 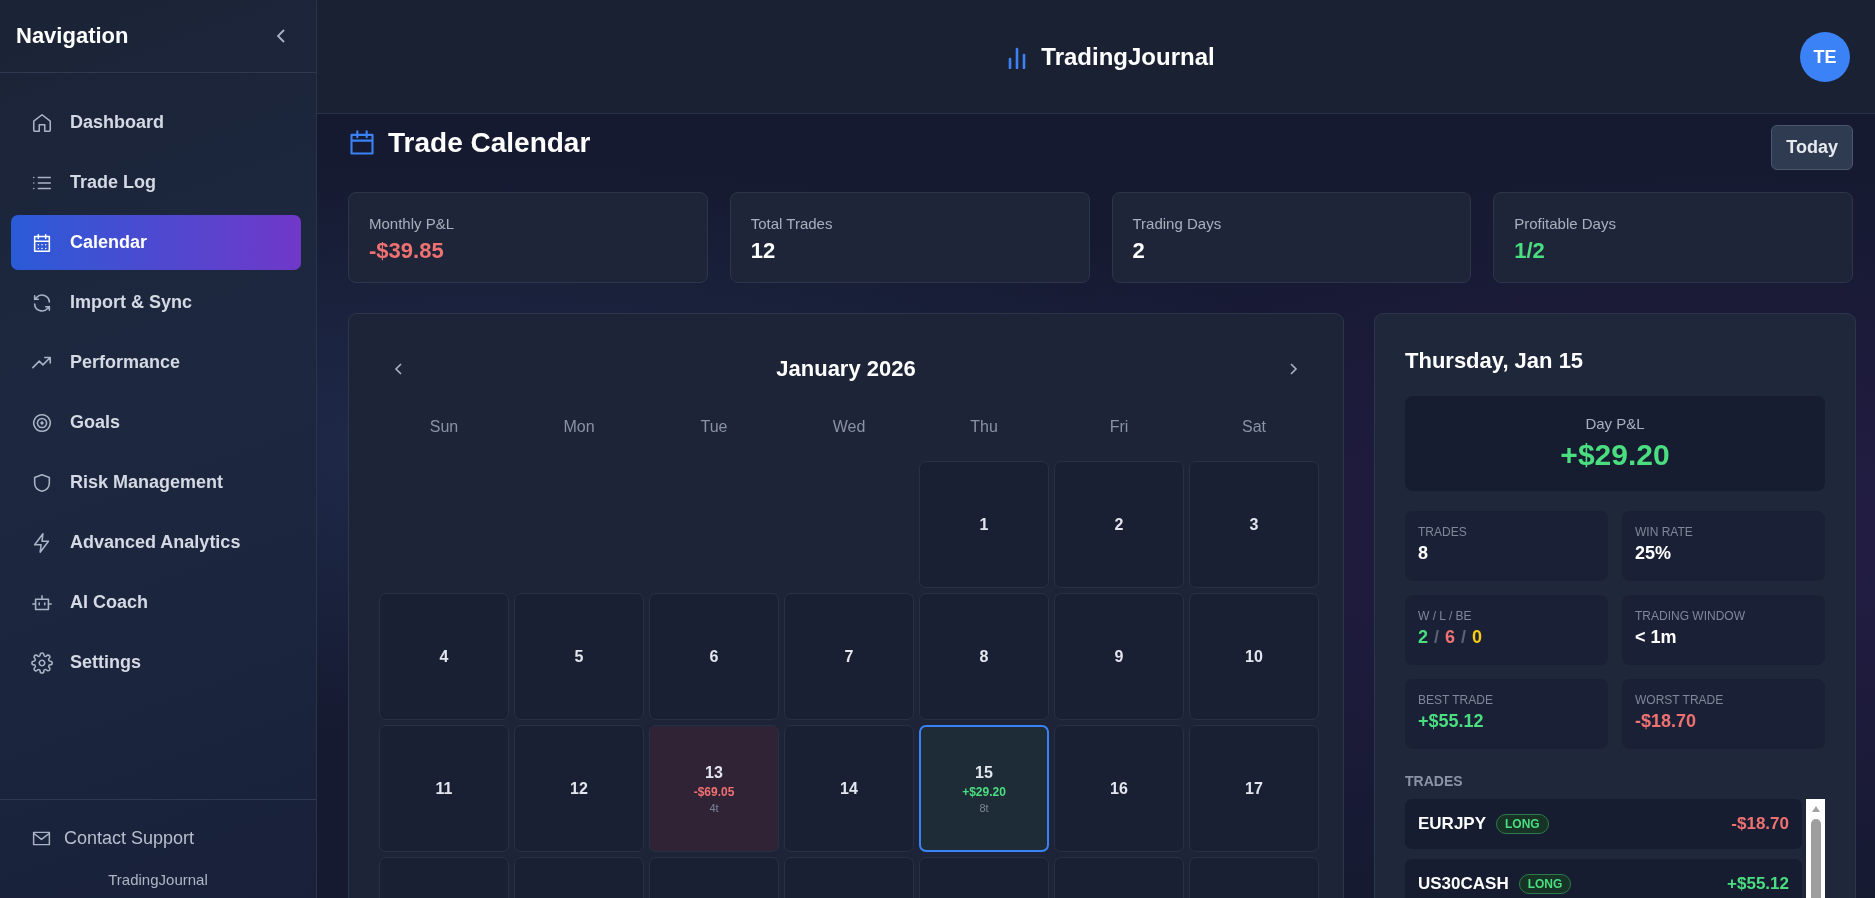 What do you see at coordinates (579, 788) in the screenshot?
I see `day-cell: 12` at bounding box center [579, 788].